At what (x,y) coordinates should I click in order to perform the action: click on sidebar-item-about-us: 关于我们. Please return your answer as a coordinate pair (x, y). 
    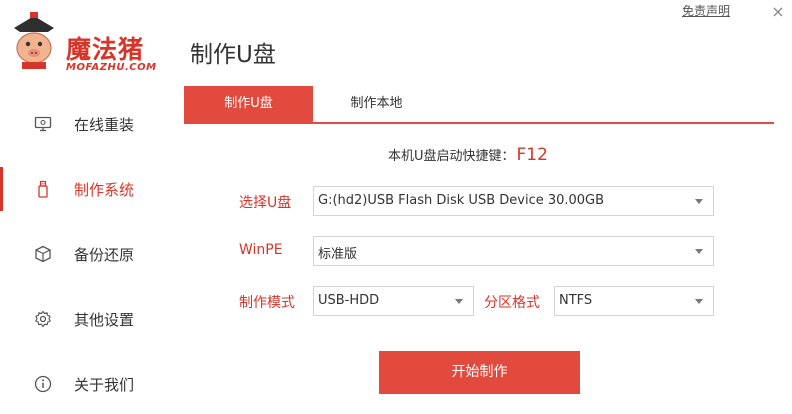
    Looking at the image, I should click on (85, 384).